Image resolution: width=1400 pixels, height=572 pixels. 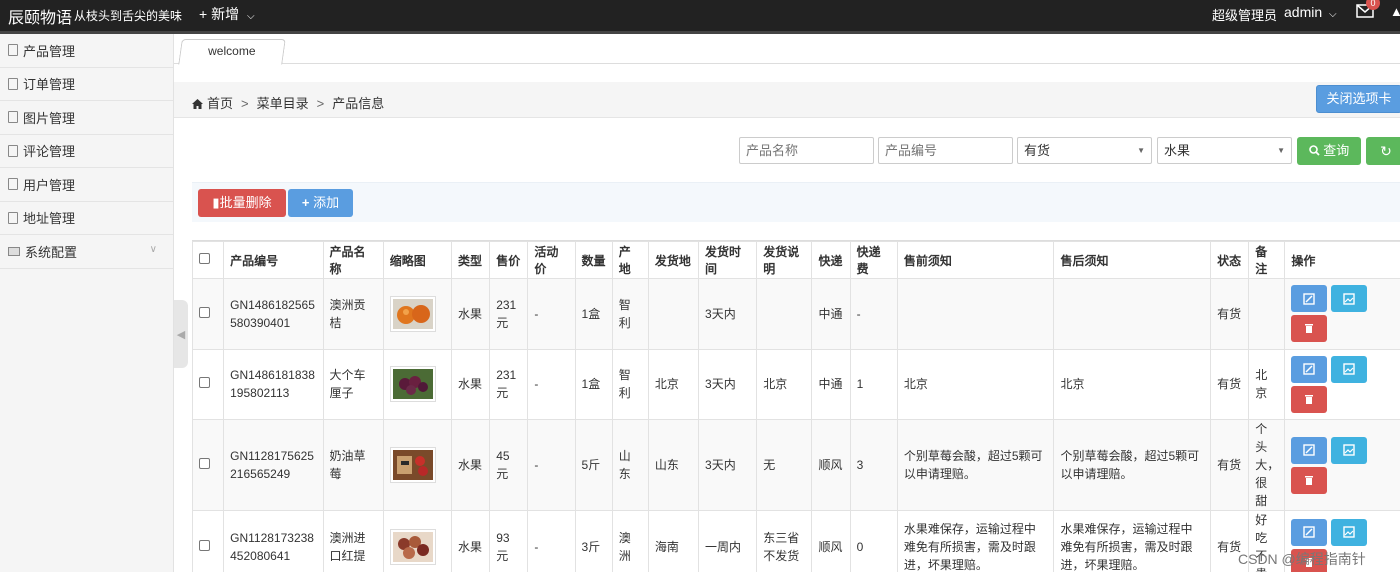 I want to click on breadcrumb-menu: 菜单目录, so click(x=283, y=103).